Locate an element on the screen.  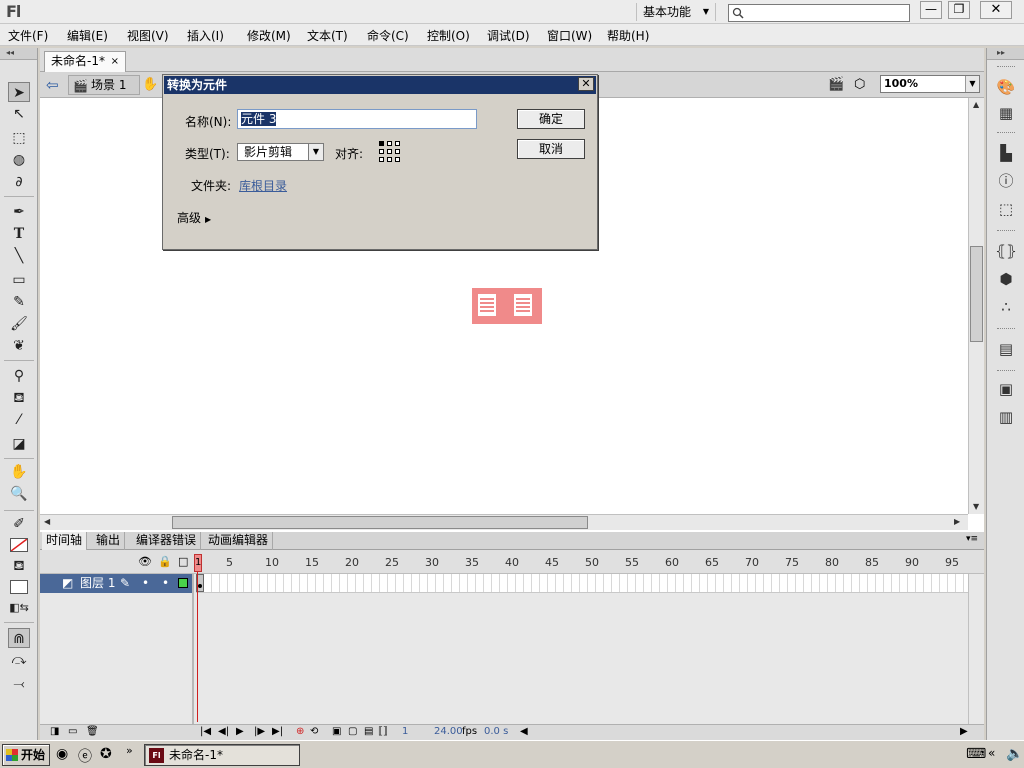
new-layer-icon: ◨ is located at coordinates (54, 731).